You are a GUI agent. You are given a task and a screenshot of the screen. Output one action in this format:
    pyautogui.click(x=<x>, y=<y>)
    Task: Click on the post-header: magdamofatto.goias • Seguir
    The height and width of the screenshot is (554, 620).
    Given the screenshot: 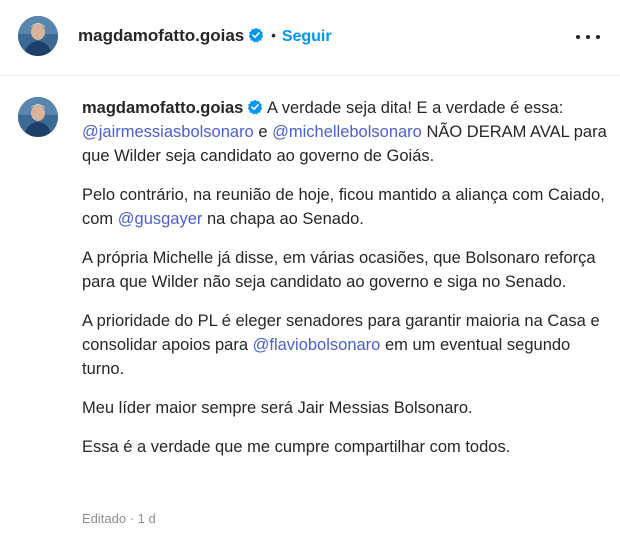 What is the action you would take?
    pyautogui.click(x=310, y=38)
    